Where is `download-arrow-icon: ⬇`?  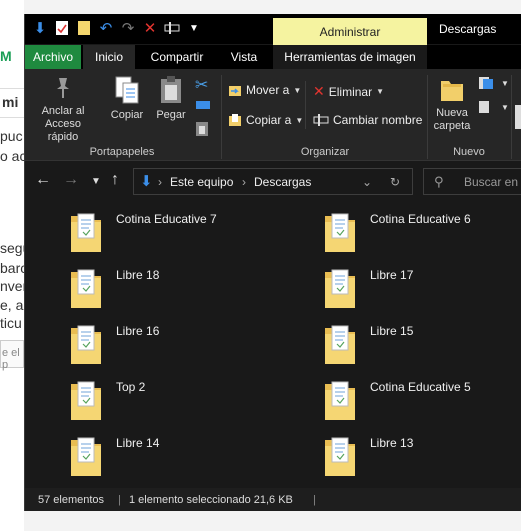
download-arrow-icon: ⬇ is located at coordinates (40, 28).